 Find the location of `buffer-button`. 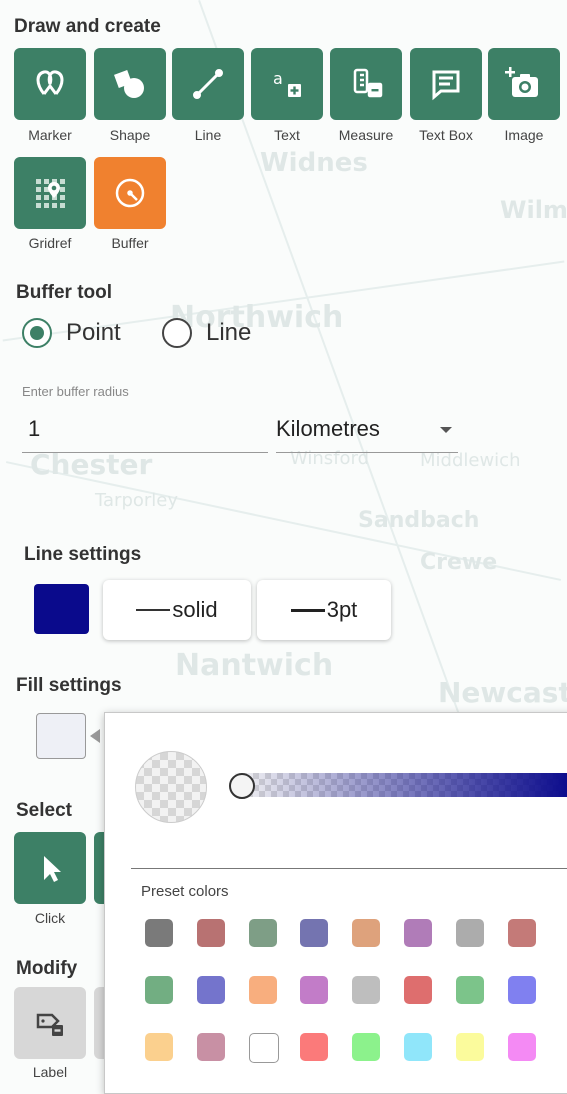

buffer-button is located at coordinates (130, 193).